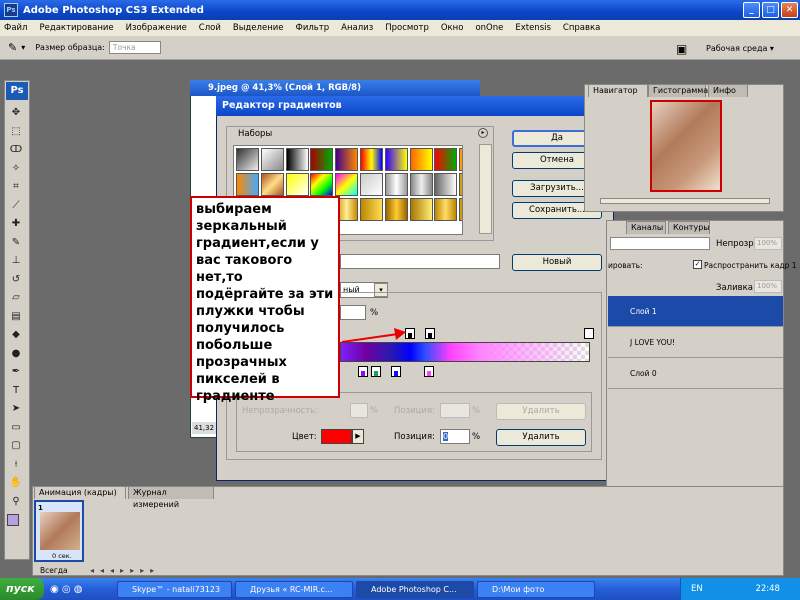  What do you see at coordinates (695, 373) in the screenshot?
I see `layer-row: Слой 0` at bounding box center [695, 373].